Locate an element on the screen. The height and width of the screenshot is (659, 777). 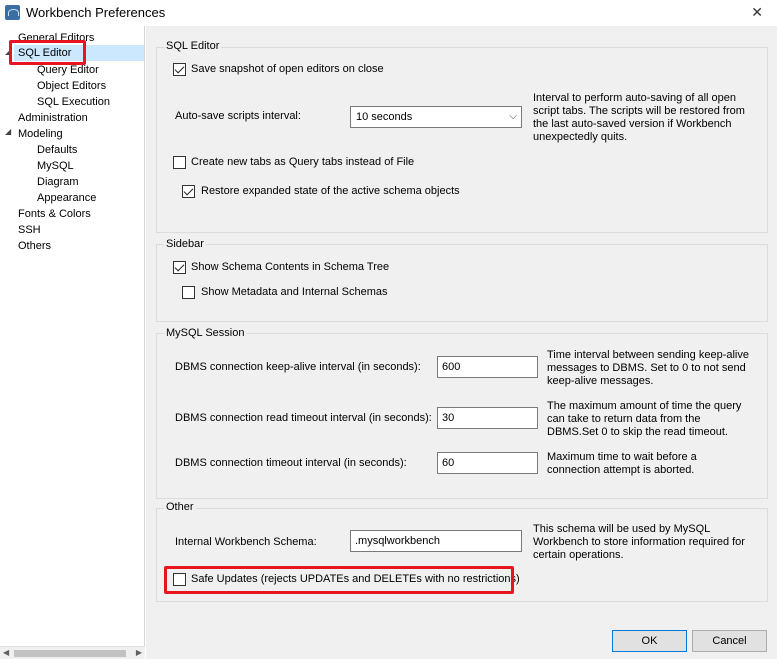
save-snapshot-checkbox is located at coordinates (179, 69).